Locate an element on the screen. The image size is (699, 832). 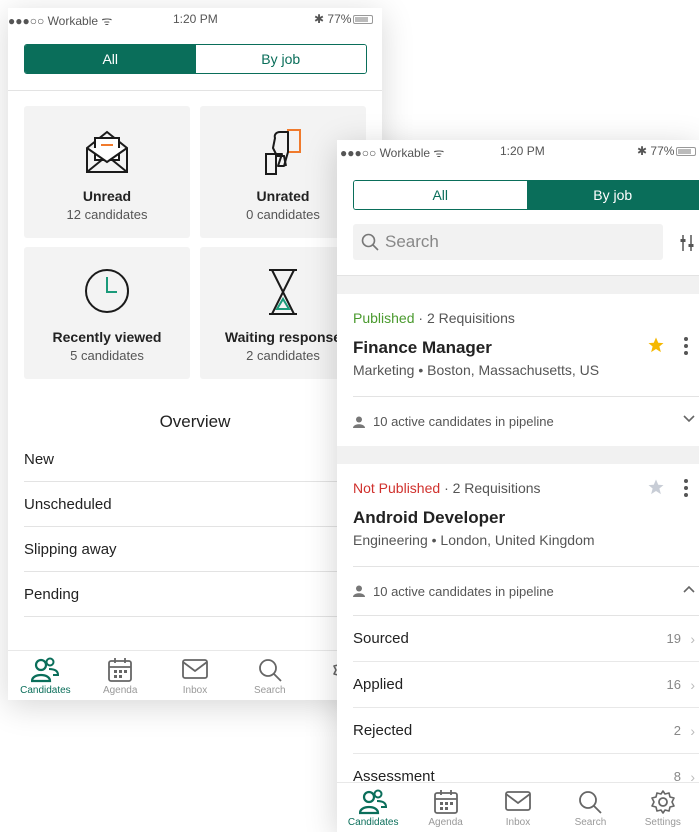
job-status-not-published: Not Published is located at coordinates (397, 488).